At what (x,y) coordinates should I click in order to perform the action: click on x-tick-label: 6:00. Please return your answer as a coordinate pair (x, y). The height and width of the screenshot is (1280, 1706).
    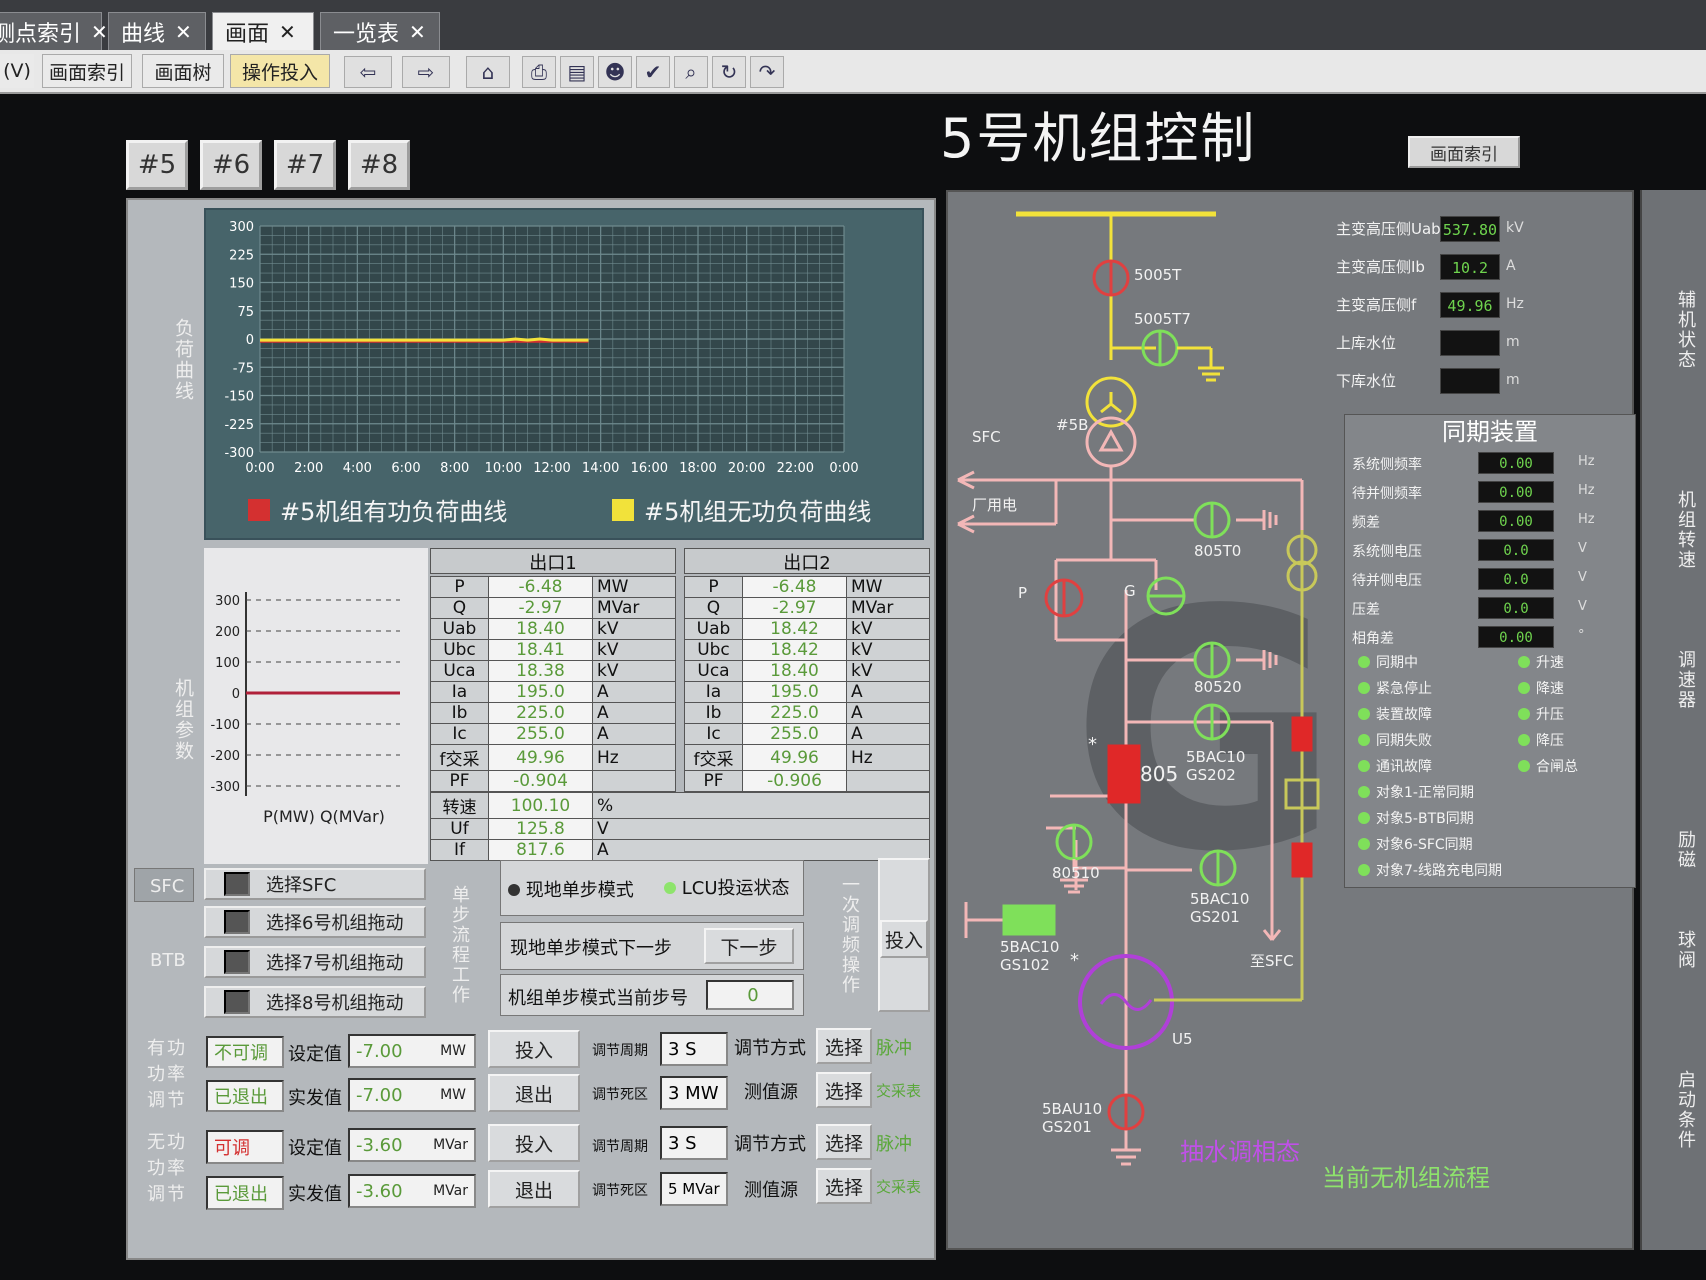
    Looking at the image, I should click on (405, 468).